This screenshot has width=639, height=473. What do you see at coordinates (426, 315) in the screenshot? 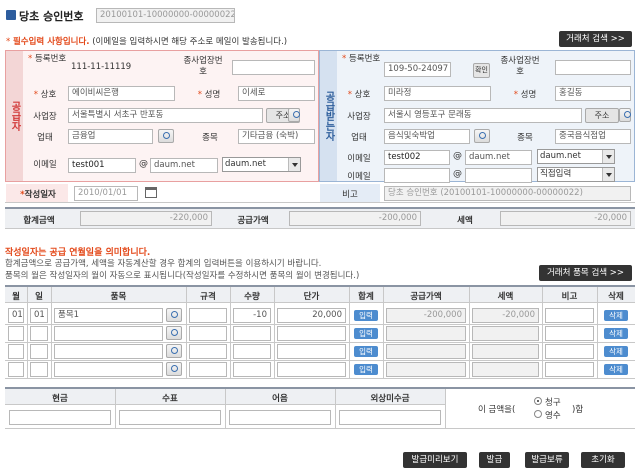
I see `row-supply-input: -200,000` at bounding box center [426, 315].